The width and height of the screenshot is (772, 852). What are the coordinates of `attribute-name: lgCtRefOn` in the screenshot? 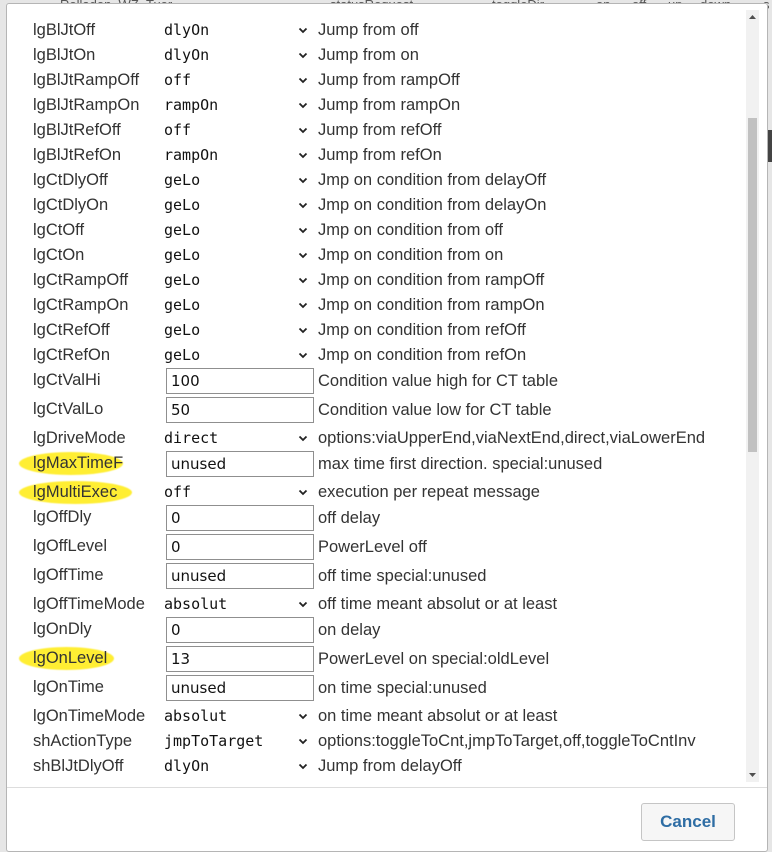 It's located at (72, 355).